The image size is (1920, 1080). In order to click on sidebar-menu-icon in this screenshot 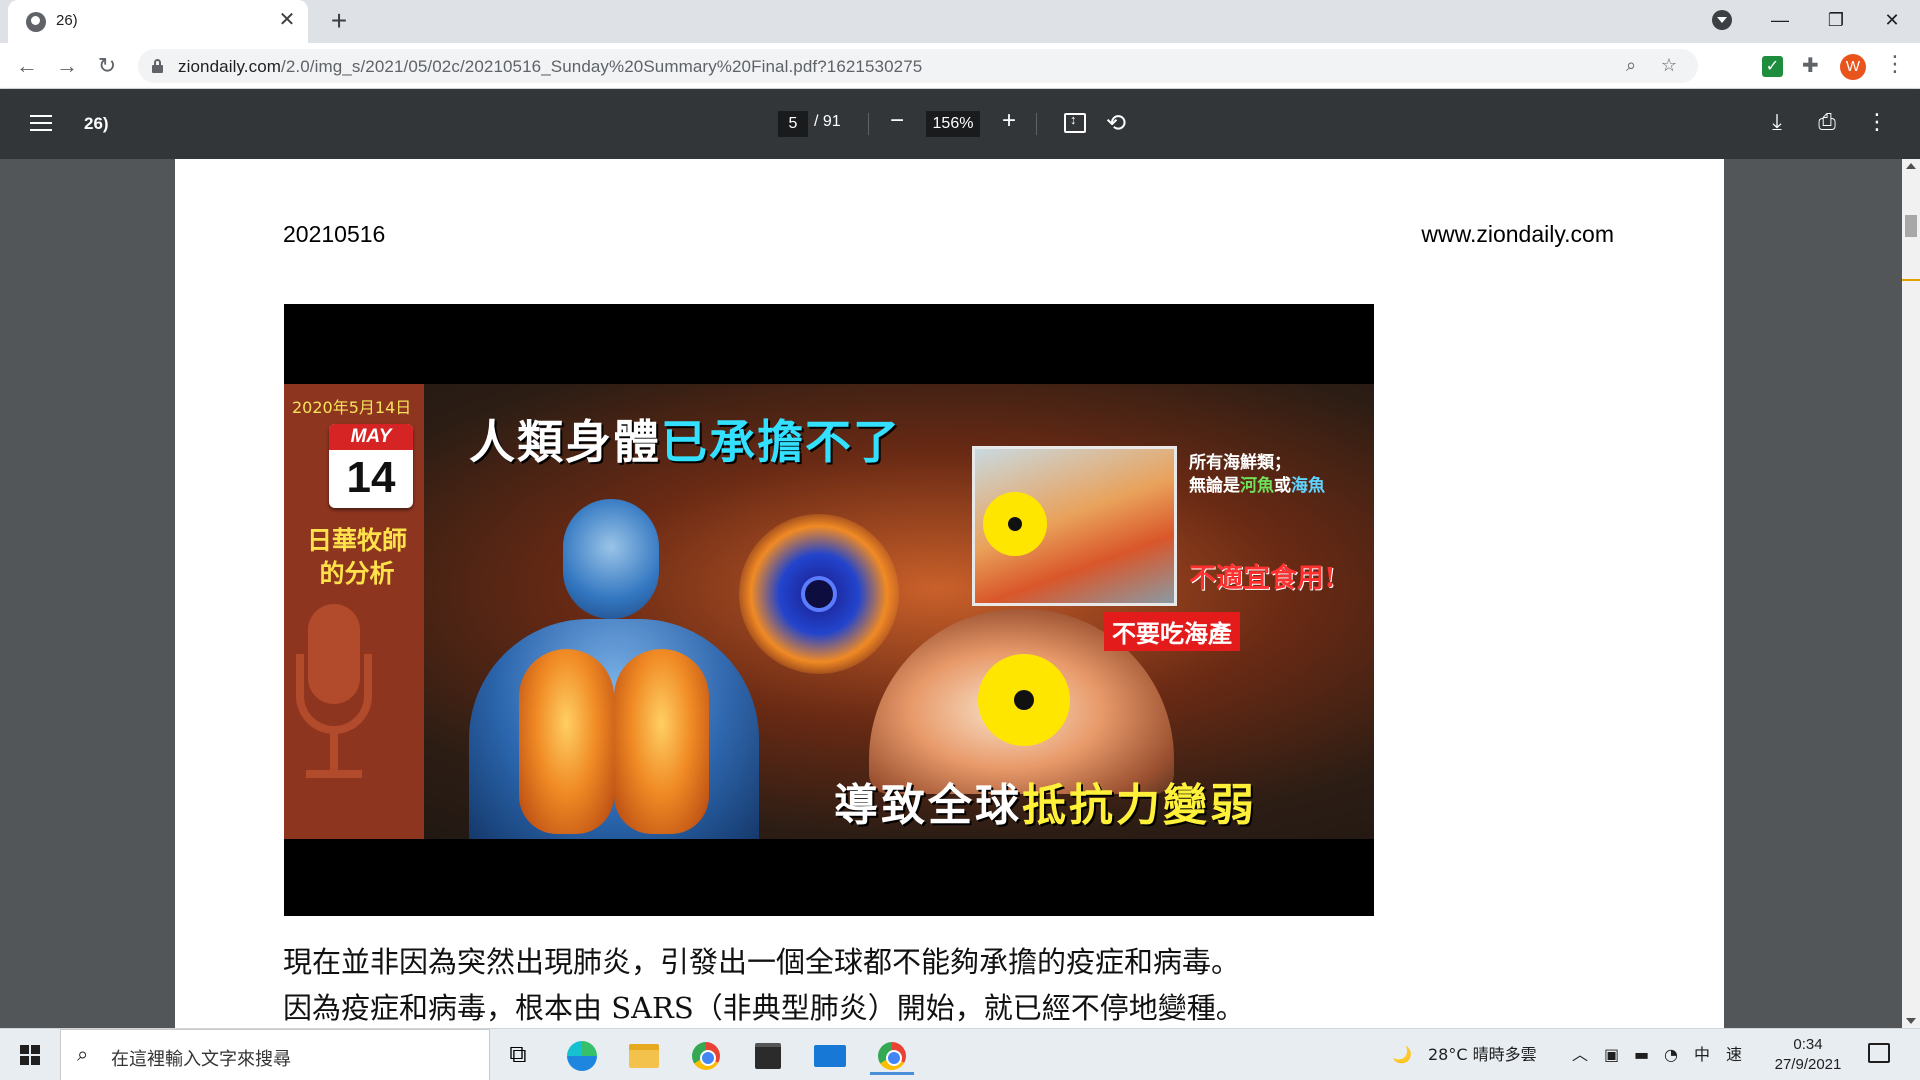, I will do `click(41, 123)`.